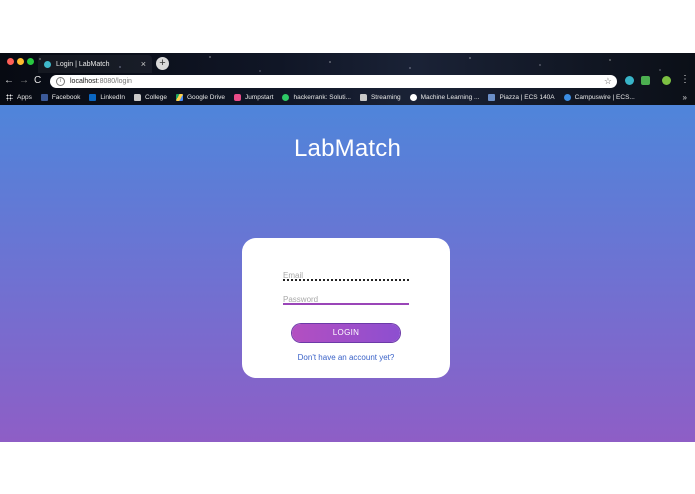 The image size is (695, 494). I want to click on bookmark-college: College, so click(150, 97).